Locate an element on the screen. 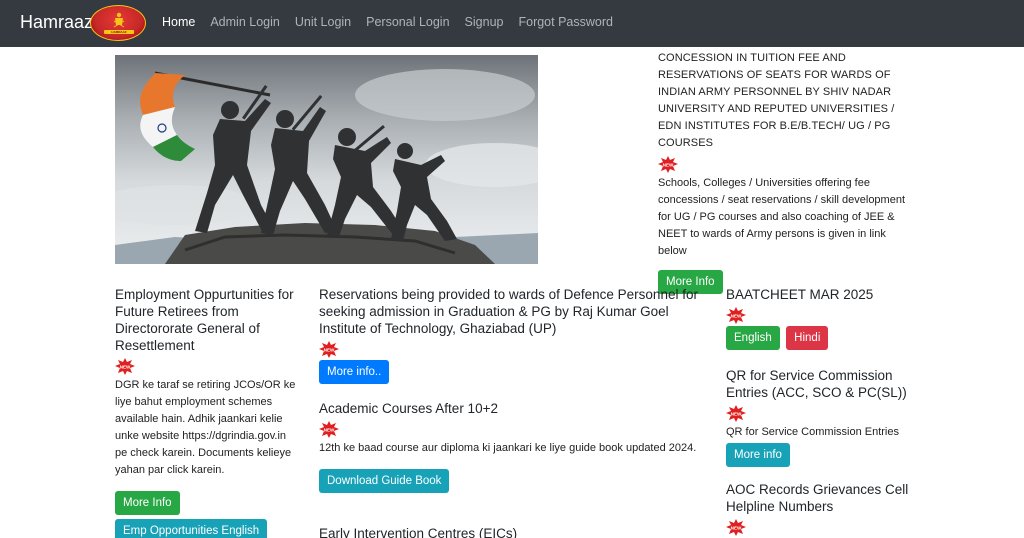 This screenshot has width=1024, height=538. baatcheet-english-button: English is located at coordinates (753, 338).